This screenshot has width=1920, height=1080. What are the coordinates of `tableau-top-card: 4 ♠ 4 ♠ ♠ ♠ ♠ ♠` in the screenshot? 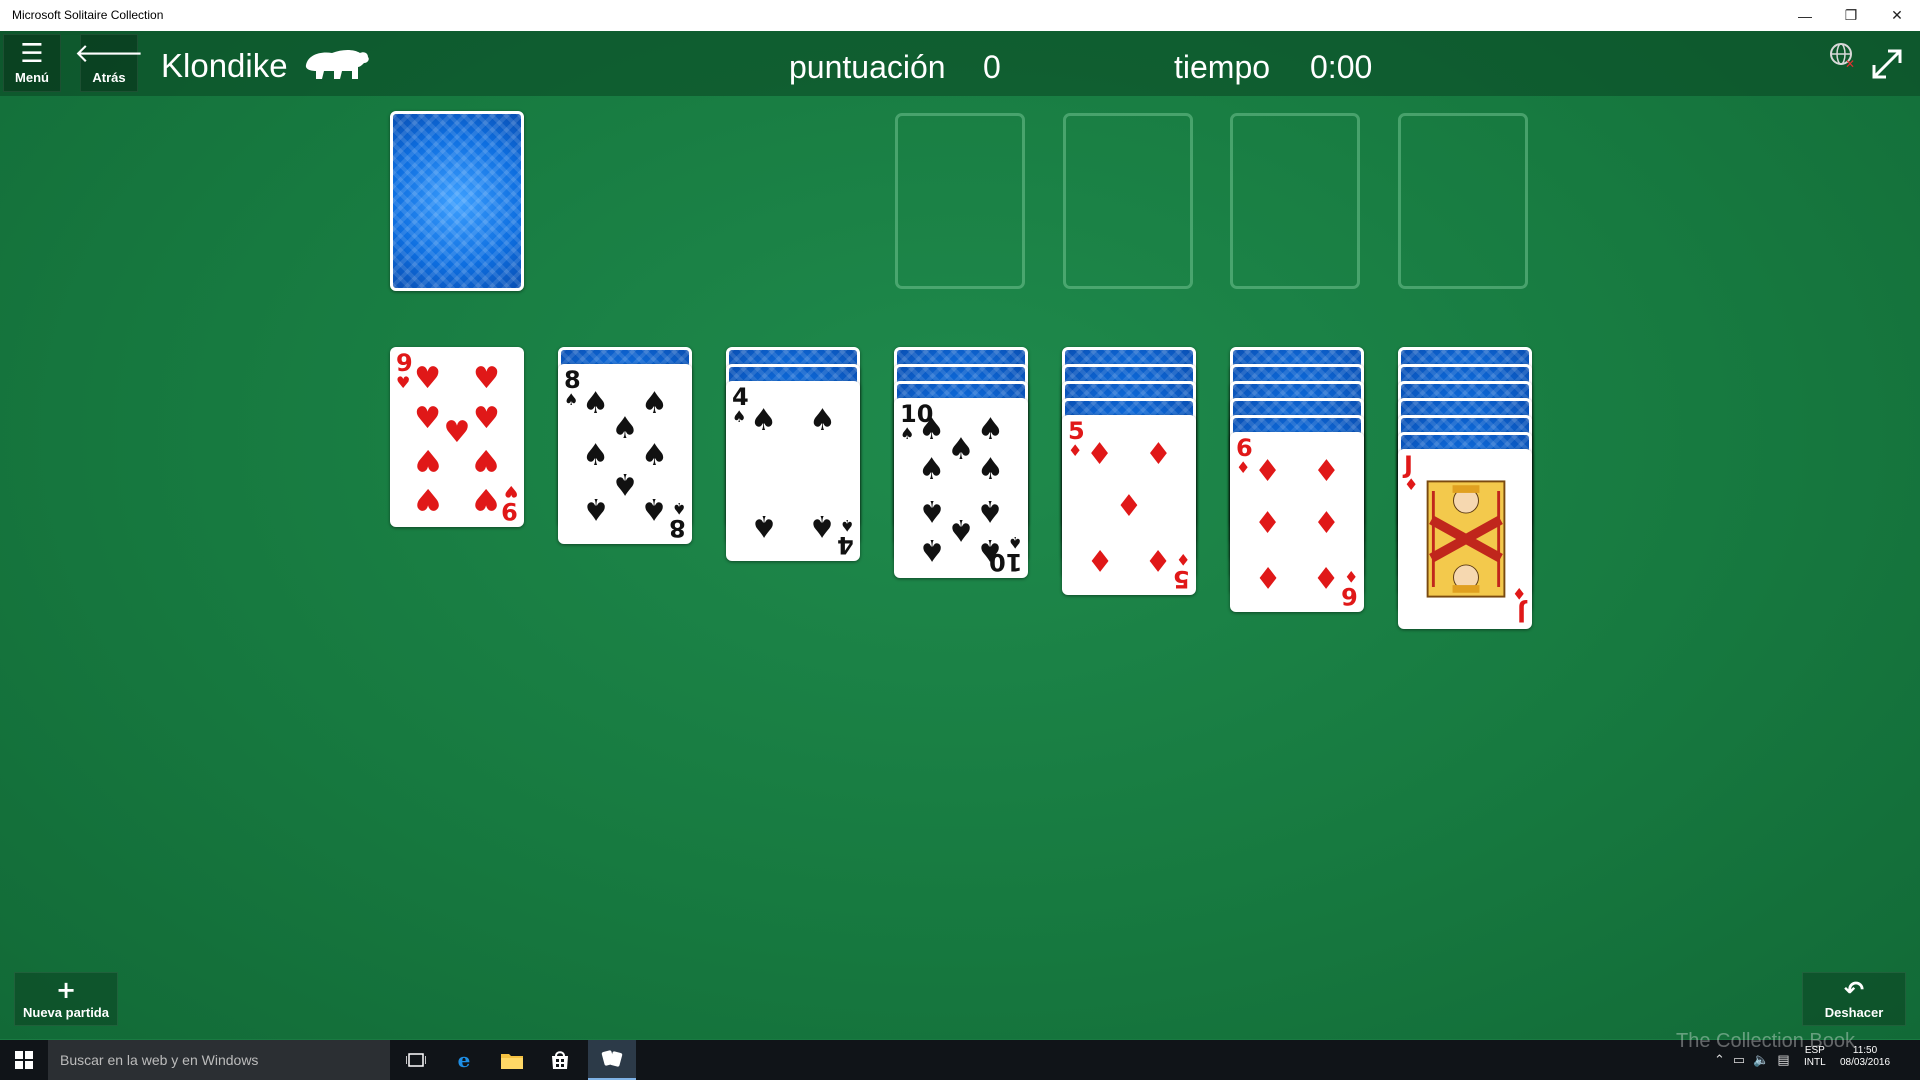 It's located at (793, 471).